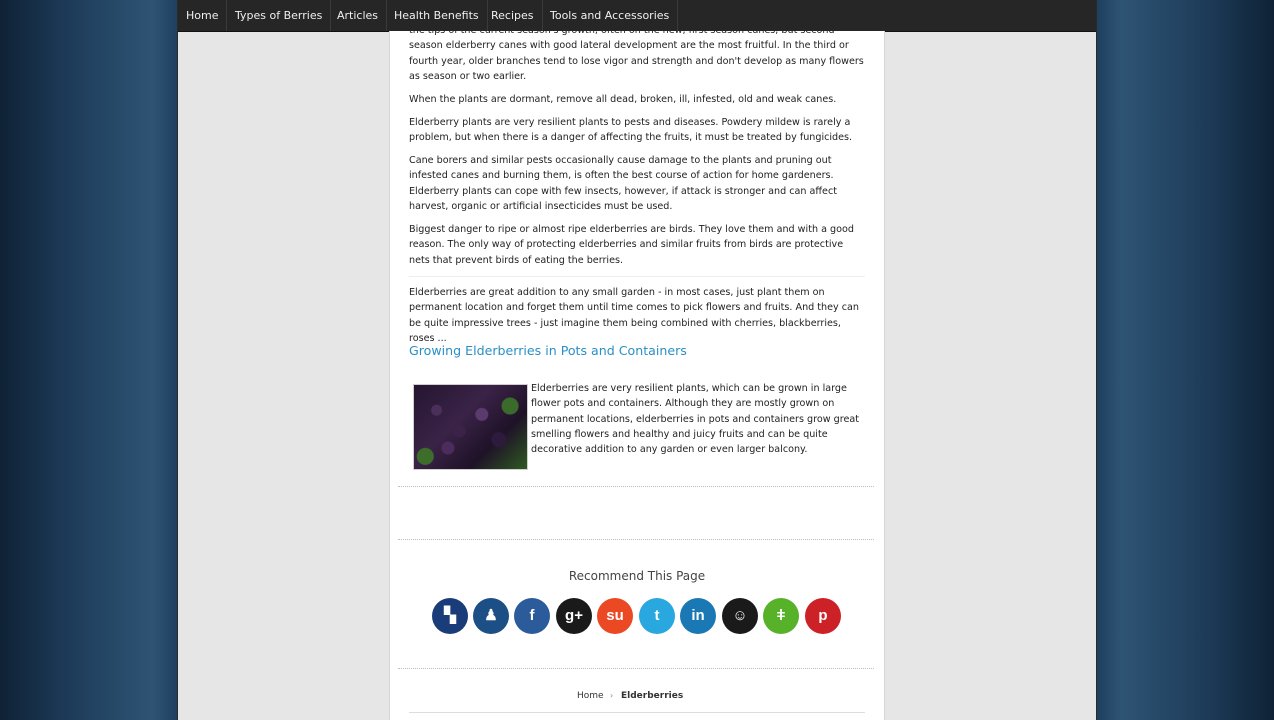 Image resolution: width=1274 pixels, height=720 pixels. I want to click on nav-health-benefits: Health Benefits, so click(437, 15).